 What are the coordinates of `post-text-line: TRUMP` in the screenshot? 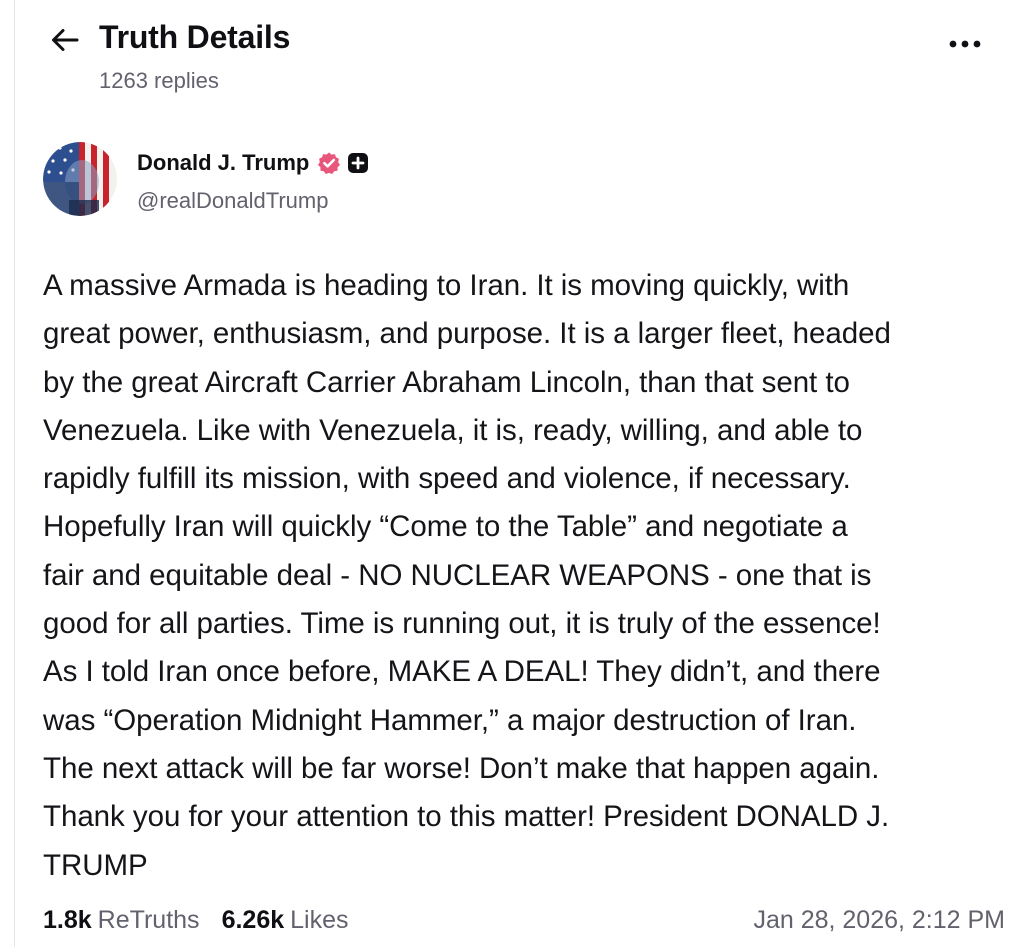 It's located at (95, 865).